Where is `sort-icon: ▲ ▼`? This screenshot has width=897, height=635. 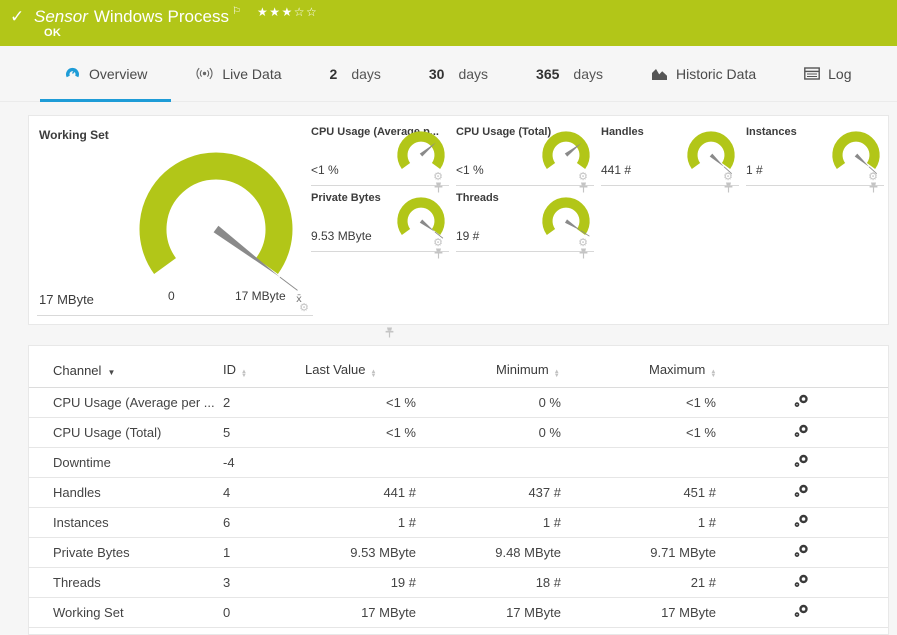 sort-icon: ▲ ▼ is located at coordinates (556, 374).